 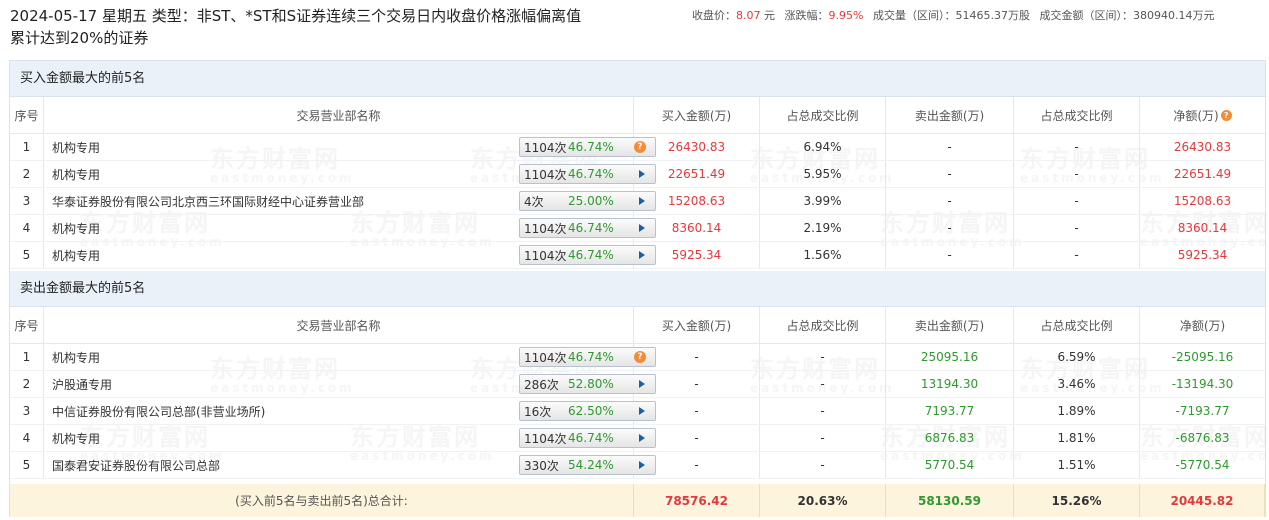 What do you see at coordinates (1202, 384) in the screenshot?
I see `net-amount: -13194.30` at bounding box center [1202, 384].